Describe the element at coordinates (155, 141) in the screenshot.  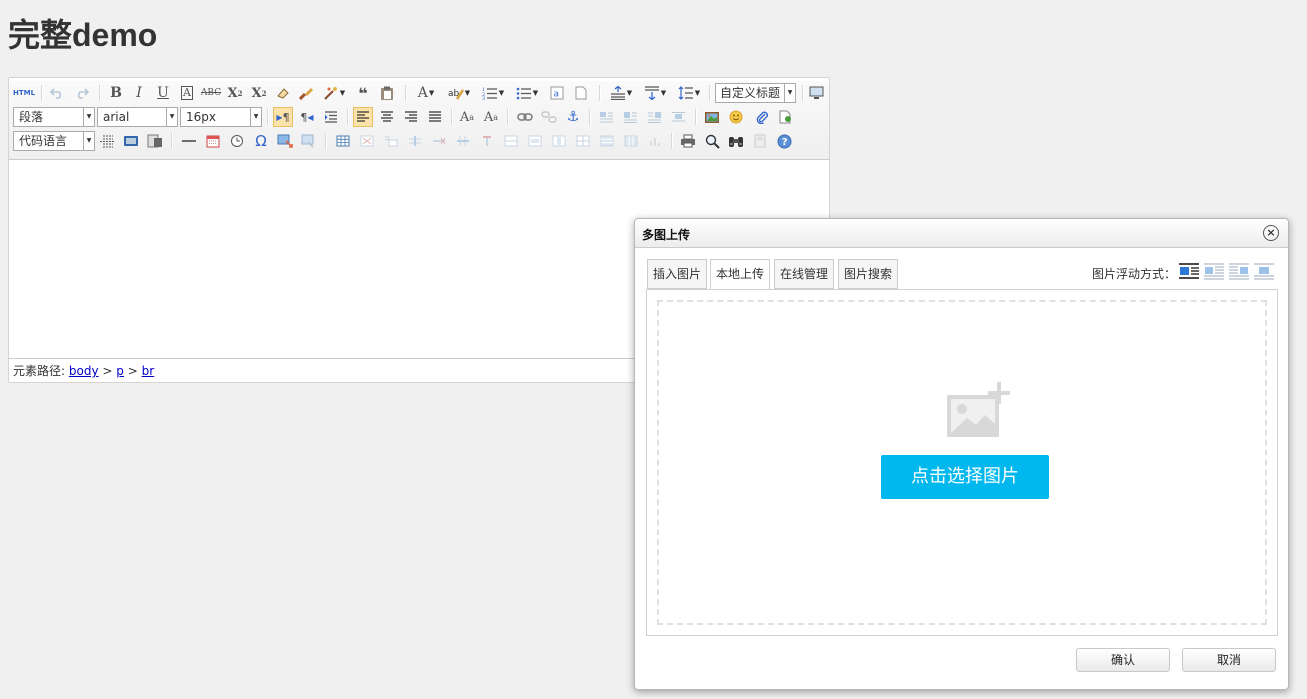
I see `music-icon` at that location.